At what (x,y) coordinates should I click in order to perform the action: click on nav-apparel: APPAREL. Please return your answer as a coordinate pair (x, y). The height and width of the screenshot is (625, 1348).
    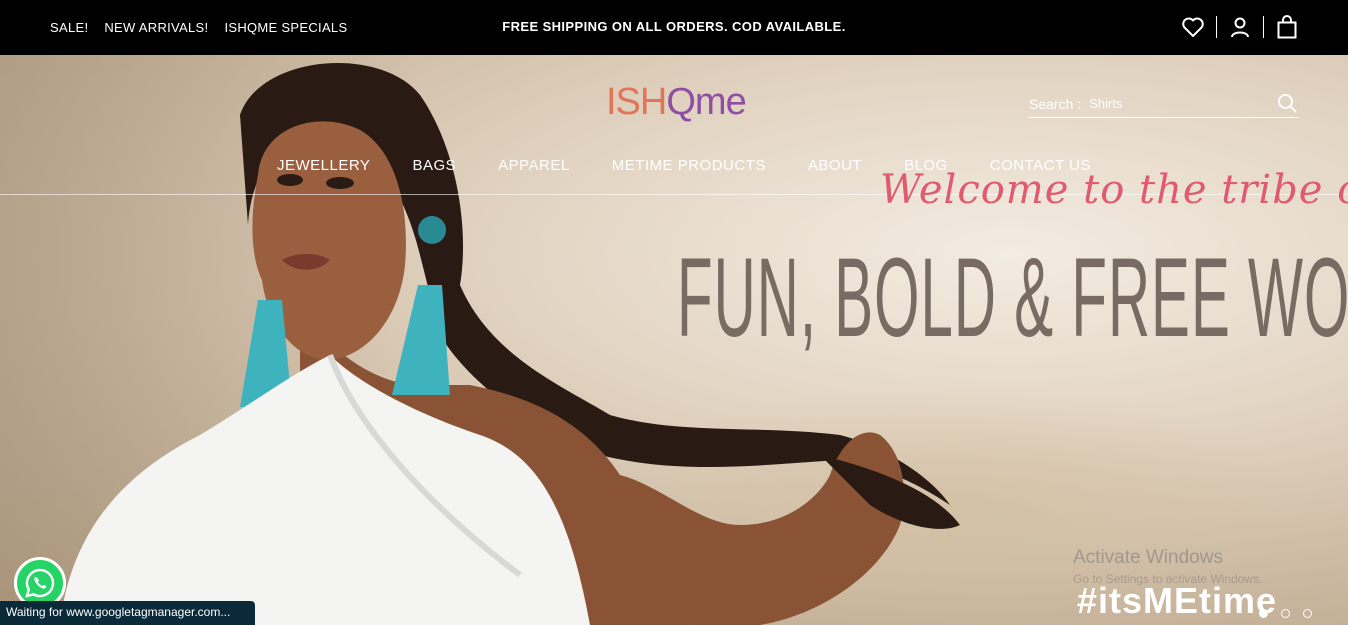
    Looking at the image, I should click on (534, 165).